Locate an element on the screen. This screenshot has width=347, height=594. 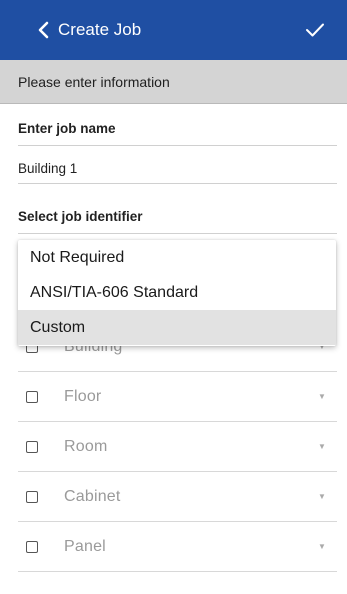
level-row-cabinet: Cabinet ▼ is located at coordinates (177, 497).